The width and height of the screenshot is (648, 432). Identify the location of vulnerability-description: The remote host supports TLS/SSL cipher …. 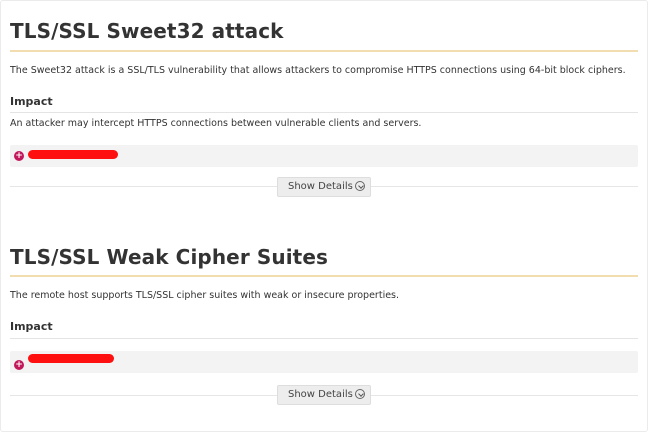
(205, 295).